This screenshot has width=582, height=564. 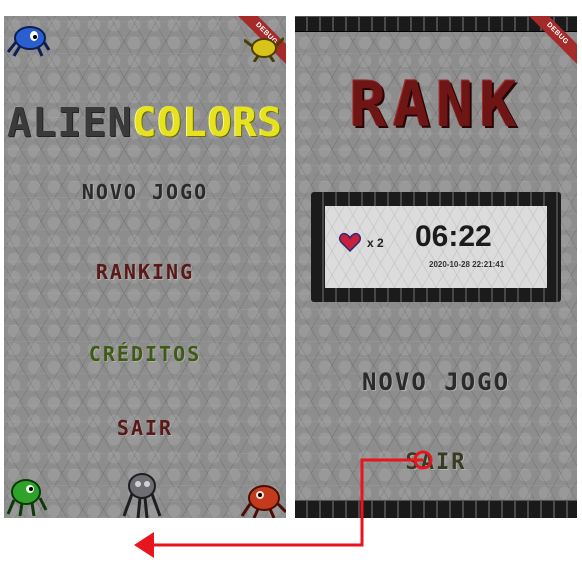 I want to click on arrow-line, so click(x=287, y=502).